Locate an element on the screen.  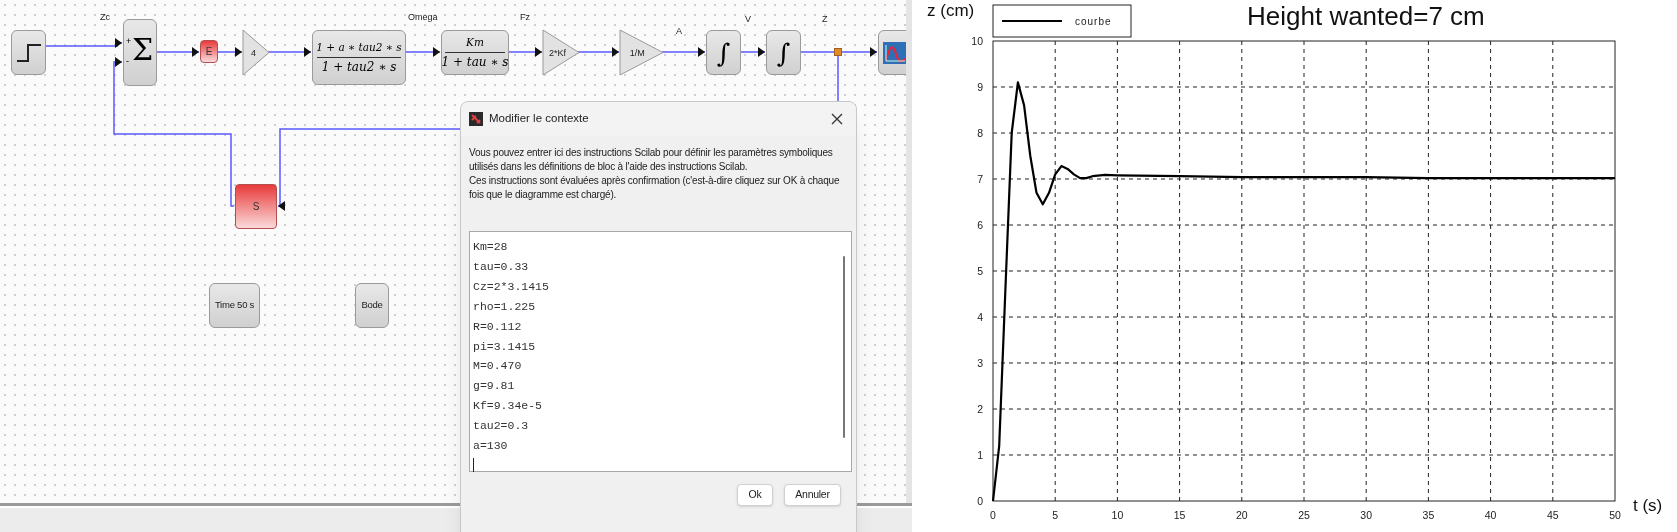
tick-label: 9 is located at coordinates (980, 87).